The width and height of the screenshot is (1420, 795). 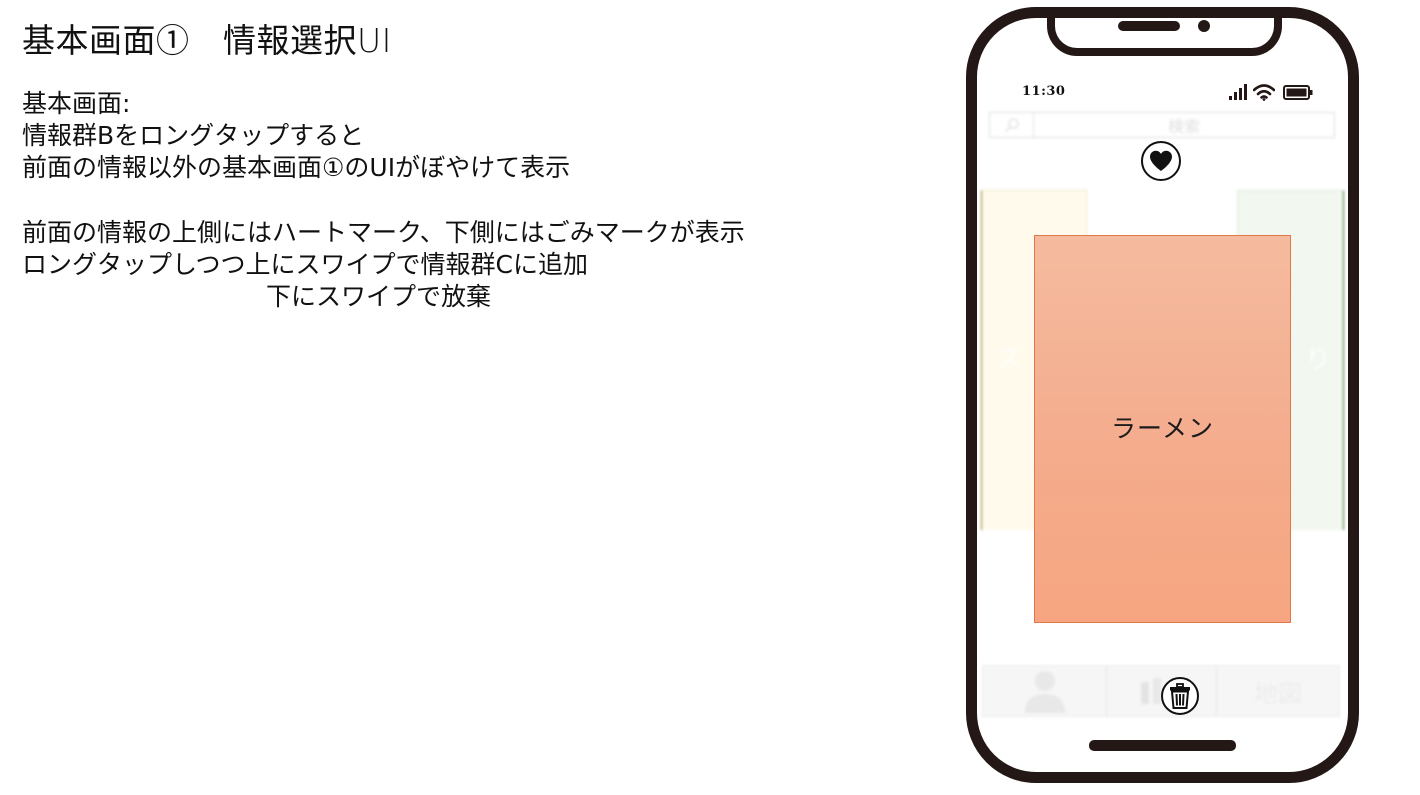 I want to click on search-input: 検索, so click(x=1184, y=125).